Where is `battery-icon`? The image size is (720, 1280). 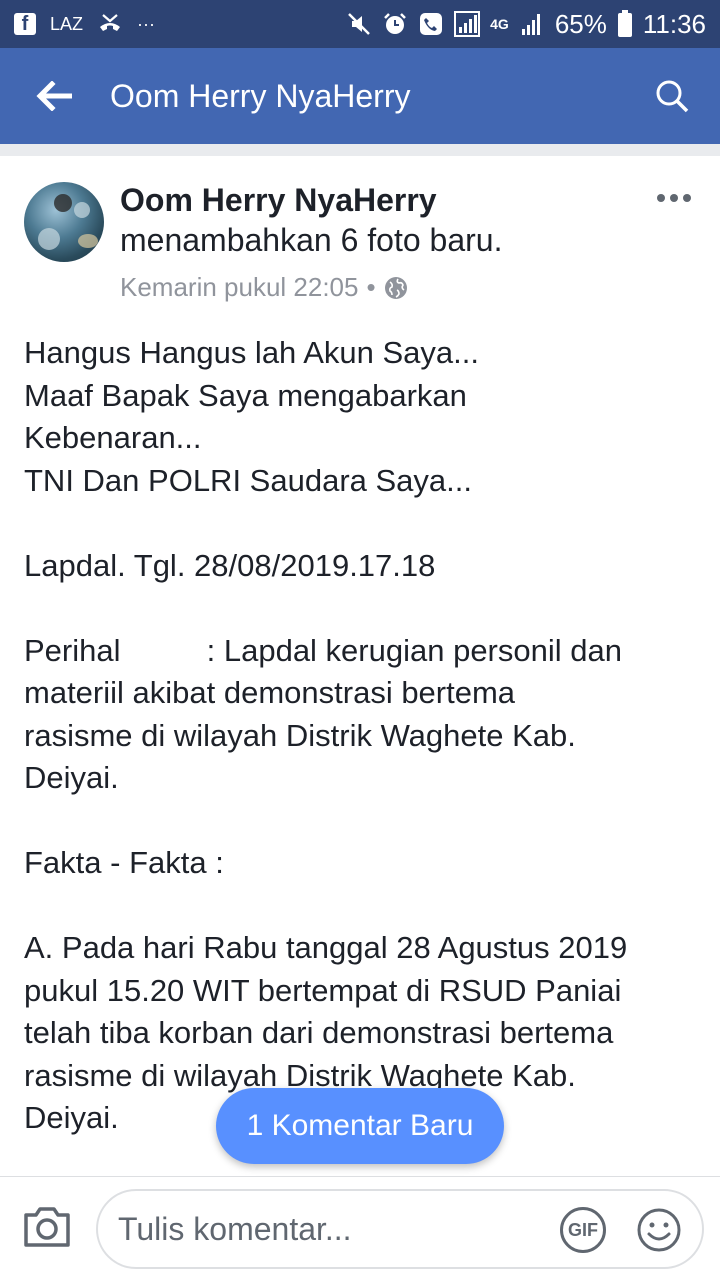 battery-icon is located at coordinates (624, 23).